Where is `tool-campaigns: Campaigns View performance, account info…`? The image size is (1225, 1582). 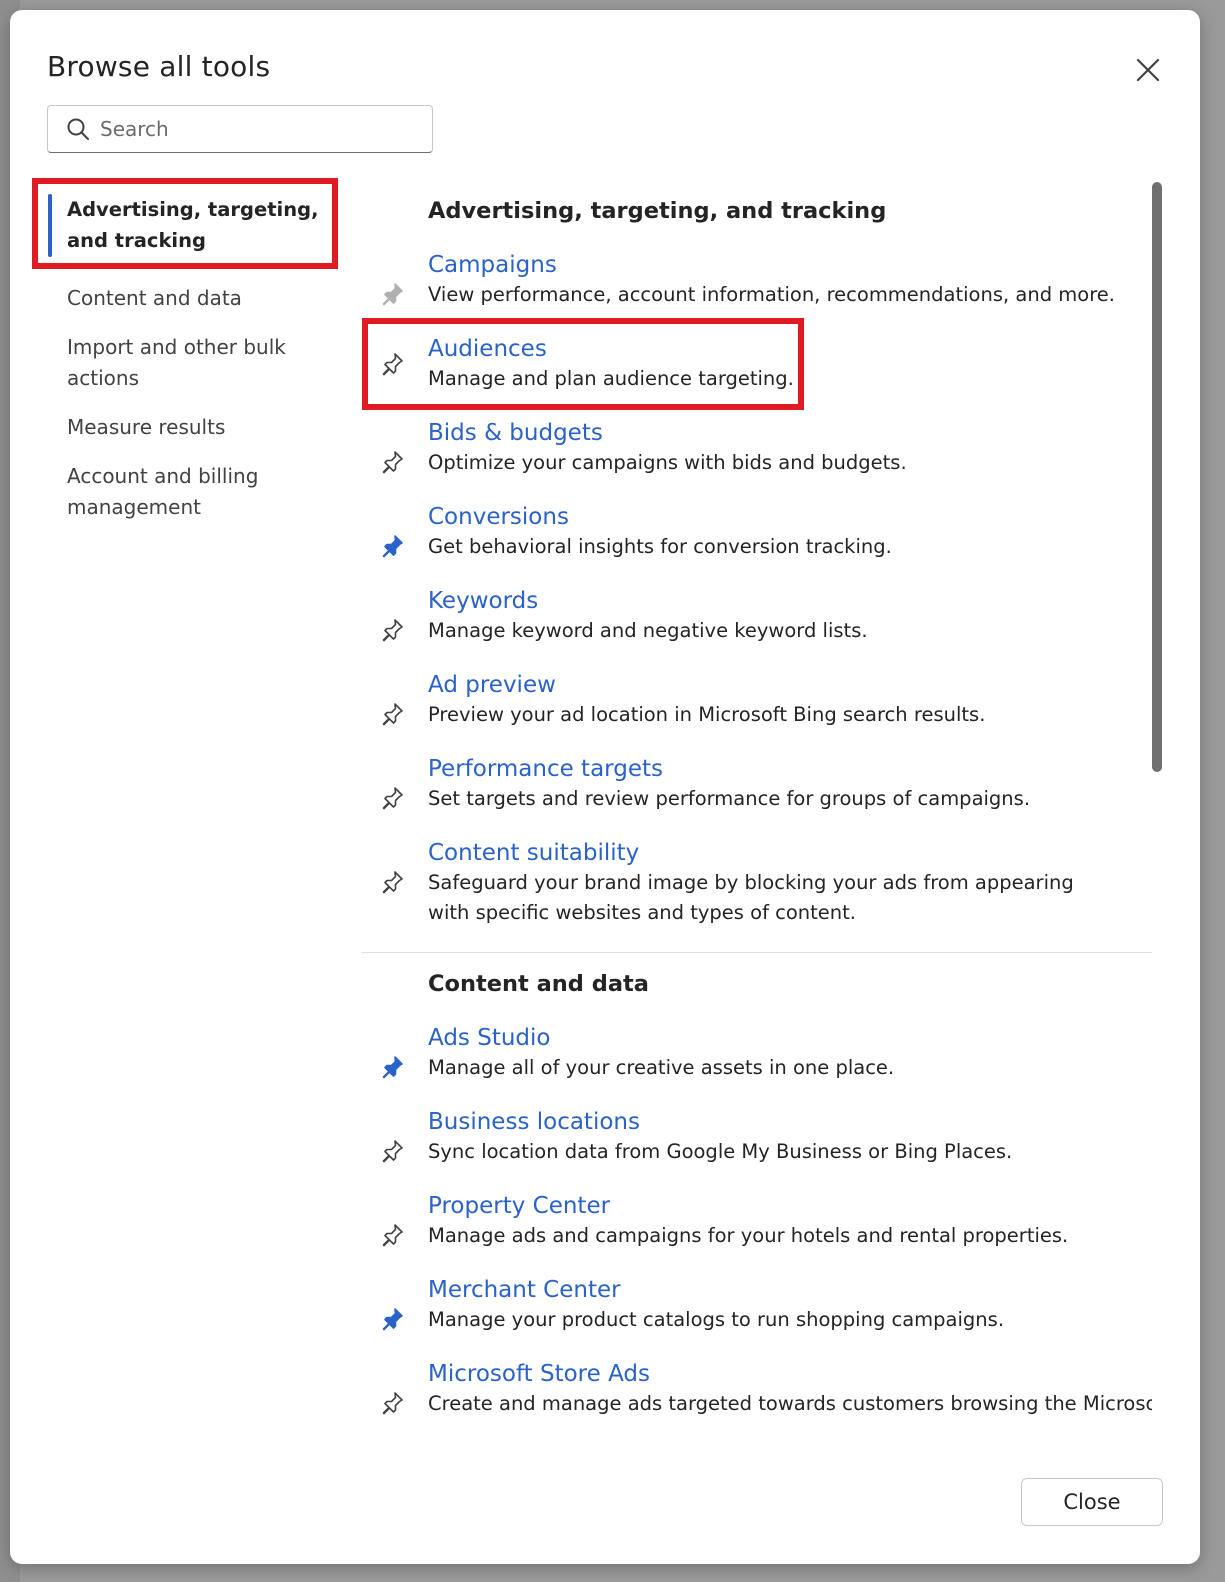
tool-campaigns: Campaigns View performance, account info… is located at coordinates (757, 280).